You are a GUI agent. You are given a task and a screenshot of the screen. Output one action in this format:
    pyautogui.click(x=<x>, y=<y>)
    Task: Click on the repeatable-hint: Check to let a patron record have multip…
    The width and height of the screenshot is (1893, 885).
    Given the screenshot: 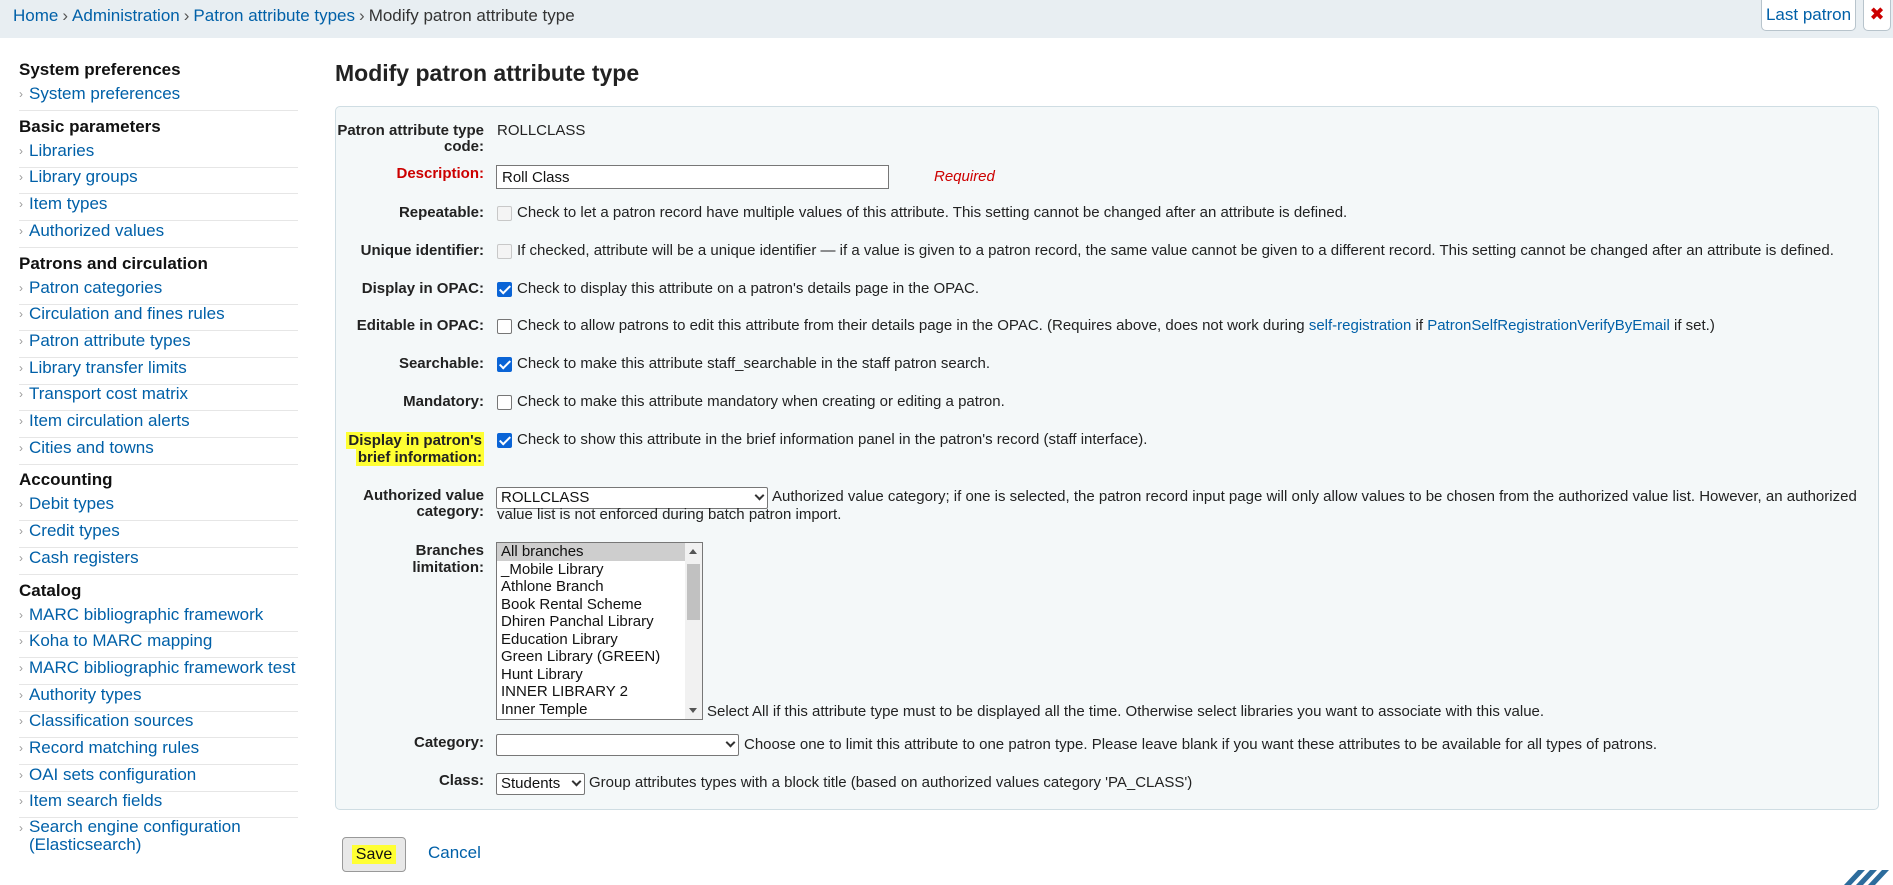 What is the action you would take?
    pyautogui.click(x=932, y=212)
    